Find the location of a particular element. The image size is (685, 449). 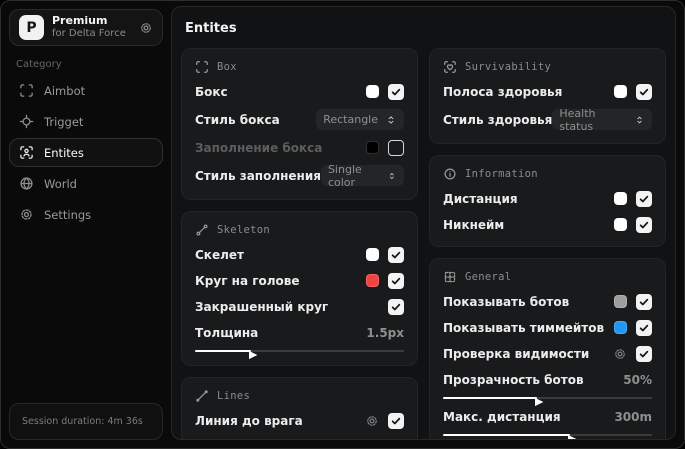

panel-title: Survivability is located at coordinates (508, 67).